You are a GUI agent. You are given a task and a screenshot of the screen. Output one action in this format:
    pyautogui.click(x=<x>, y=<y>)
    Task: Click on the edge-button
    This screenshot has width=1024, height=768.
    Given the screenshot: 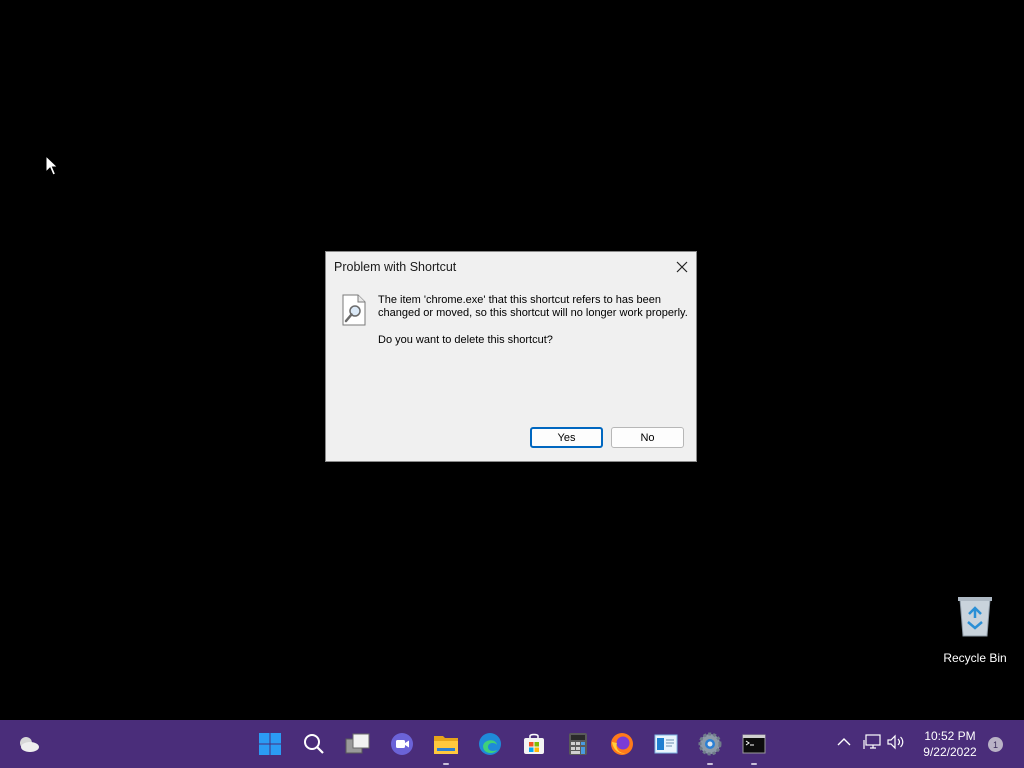 What is the action you would take?
    pyautogui.click(x=490, y=744)
    